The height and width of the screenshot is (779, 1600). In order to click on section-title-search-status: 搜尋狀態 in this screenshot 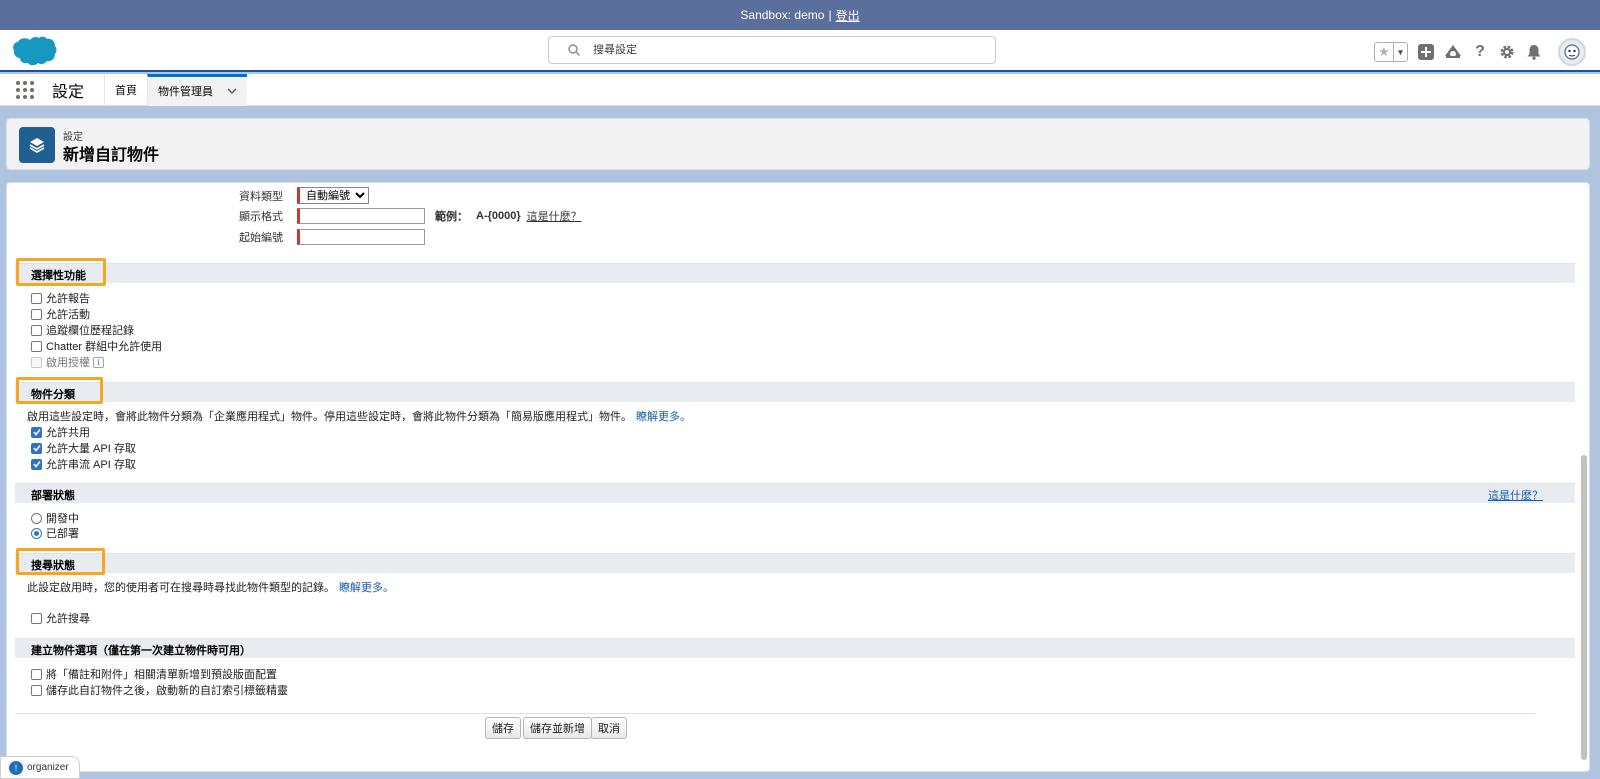, I will do `click(53, 566)`.